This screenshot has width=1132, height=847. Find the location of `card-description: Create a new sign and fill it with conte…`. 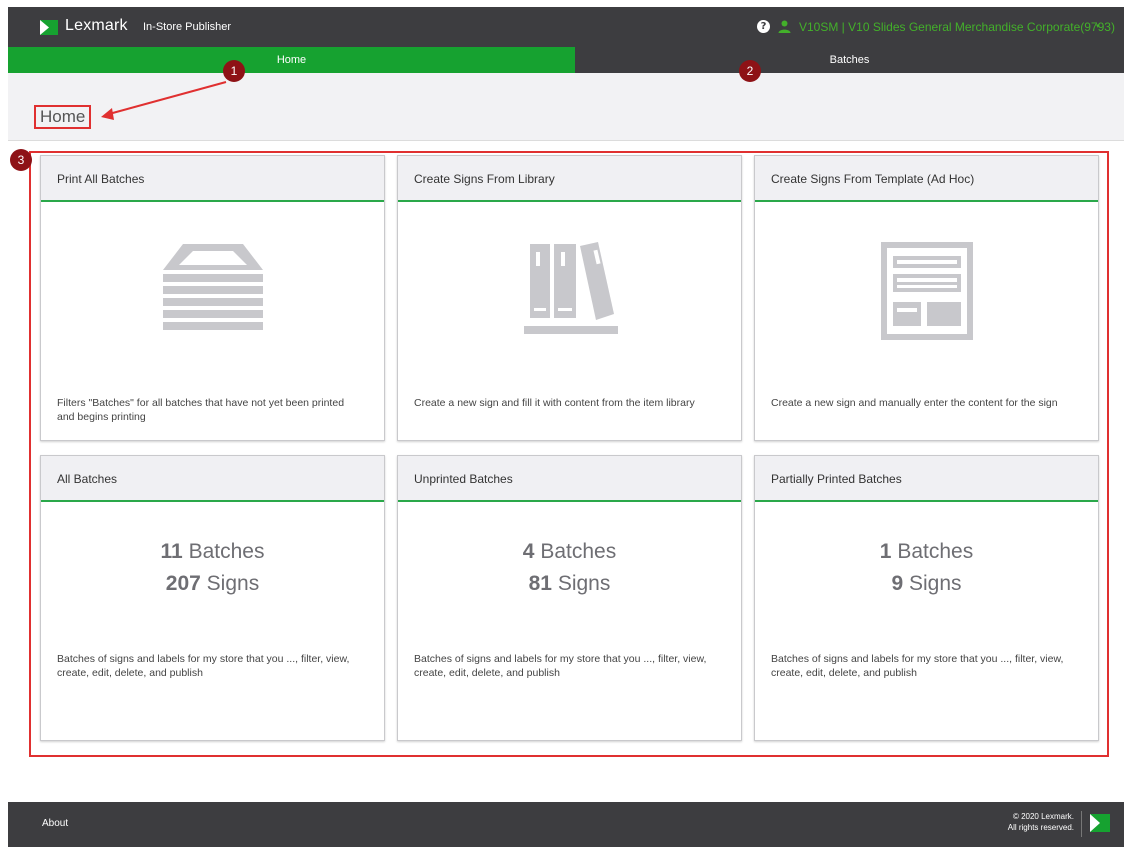

card-description: Create a new sign and fill it with conte… is located at coordinates (554, 403).